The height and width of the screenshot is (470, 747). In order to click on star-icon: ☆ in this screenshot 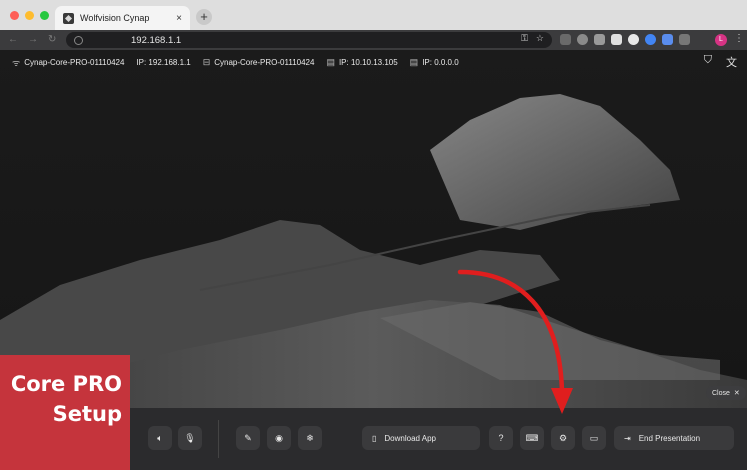, I will do `click(540, 38)`.